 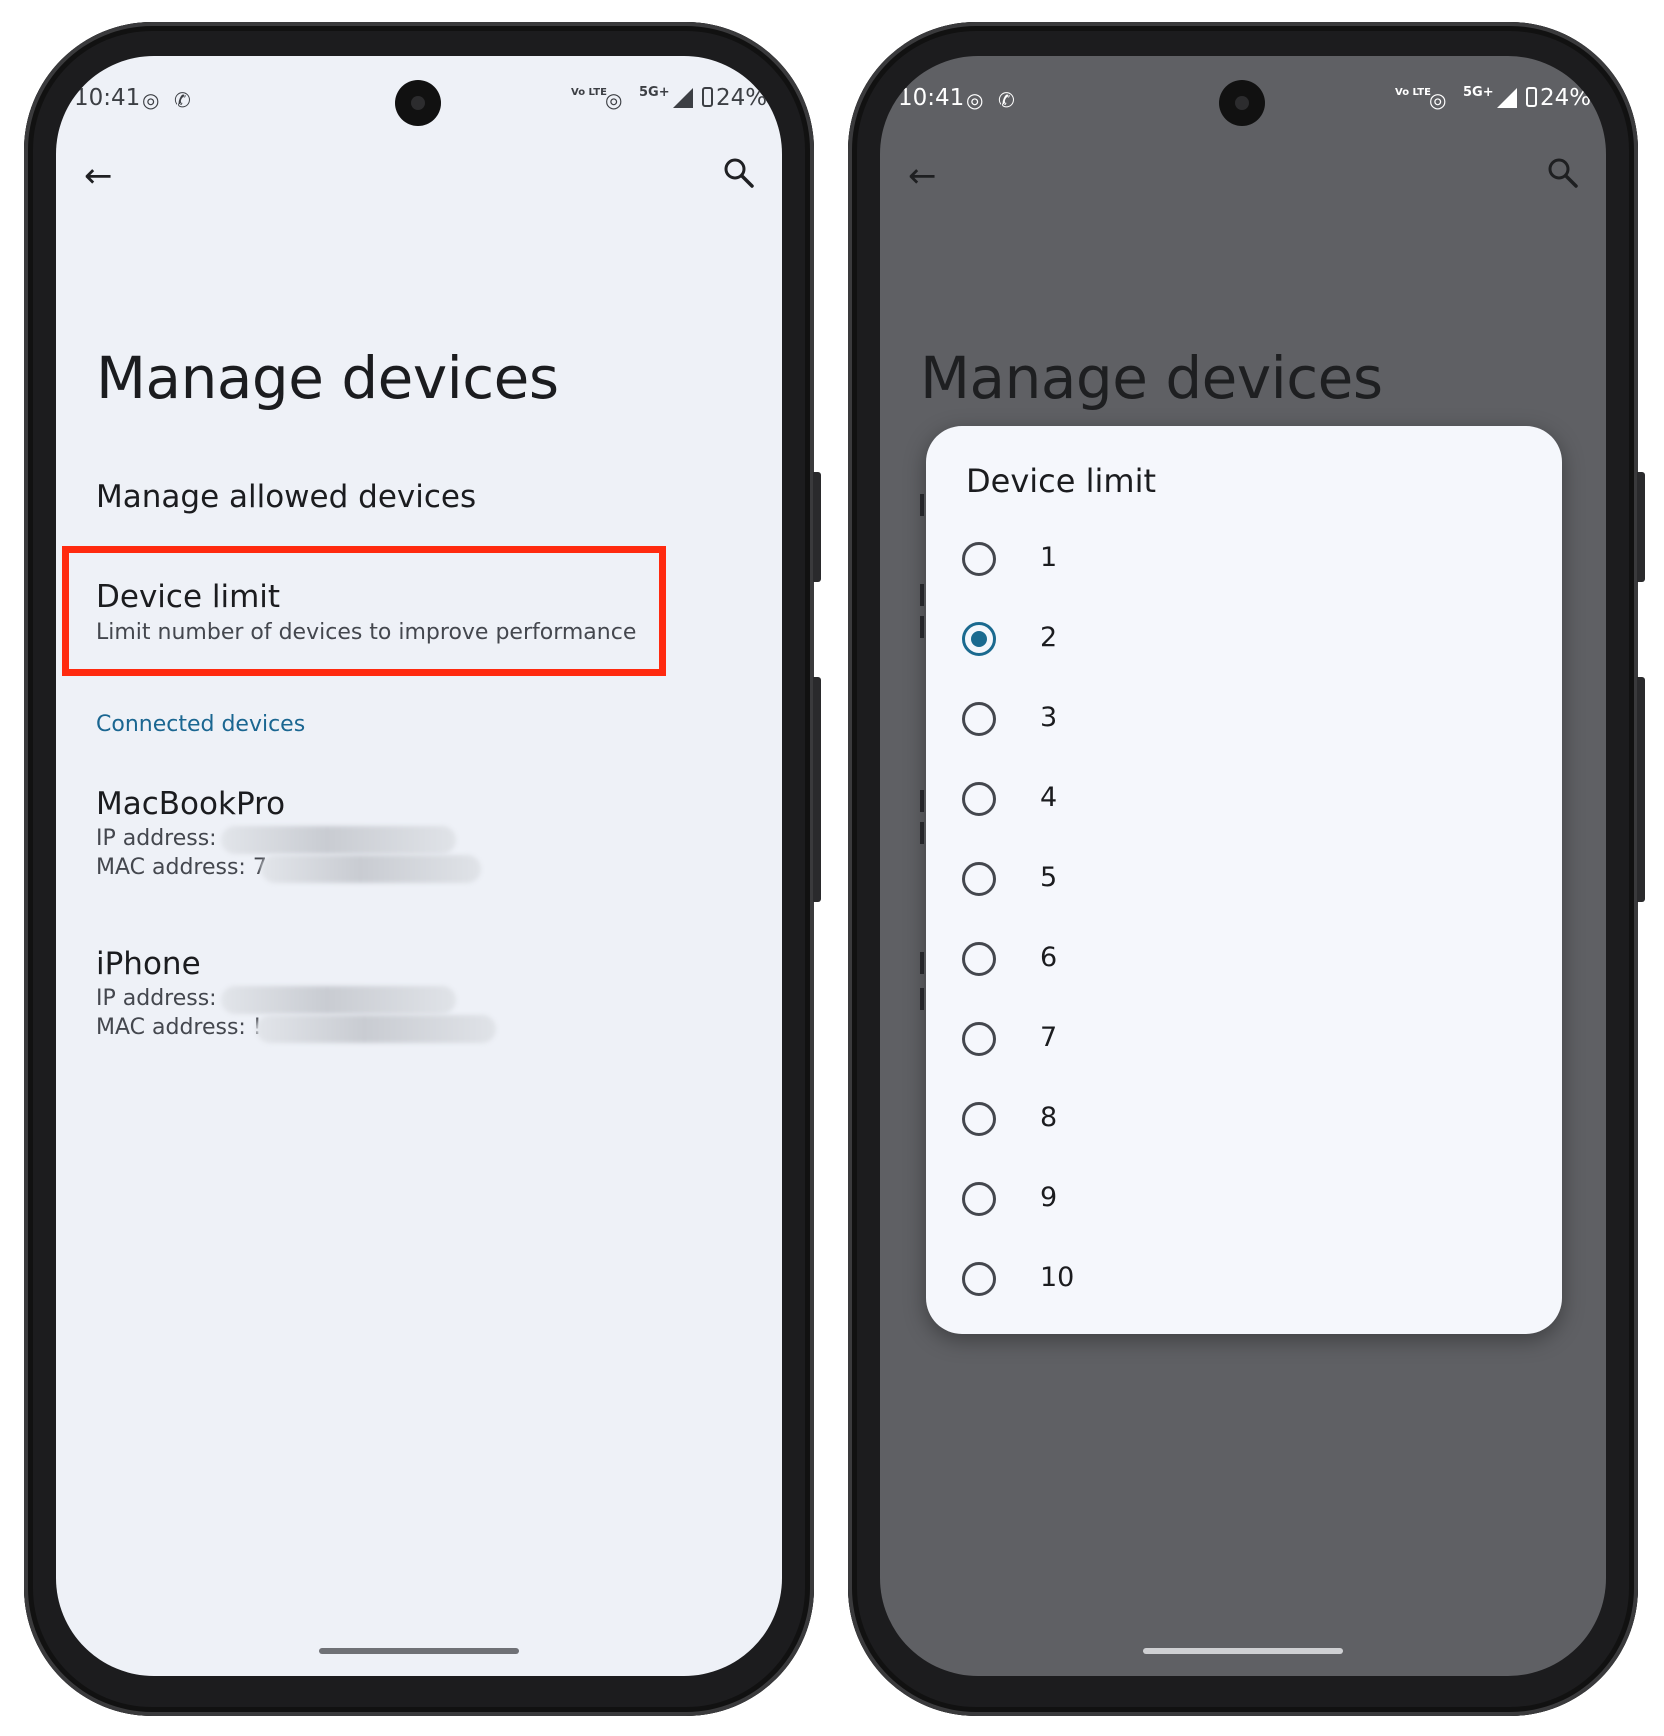 What do you see at coordinates (1242, 966) in the screenshot?
I see `limit-option-6: 6` at bounding box center [1242, 966].